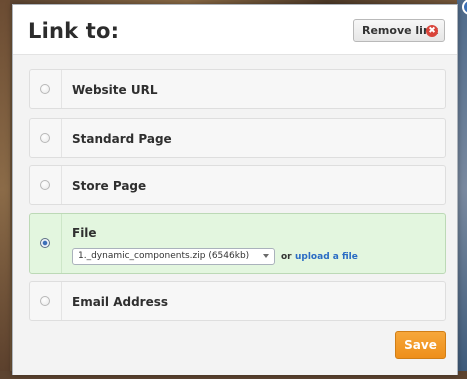  I want to click on option-store-page: Store Page, so click(237, 185).